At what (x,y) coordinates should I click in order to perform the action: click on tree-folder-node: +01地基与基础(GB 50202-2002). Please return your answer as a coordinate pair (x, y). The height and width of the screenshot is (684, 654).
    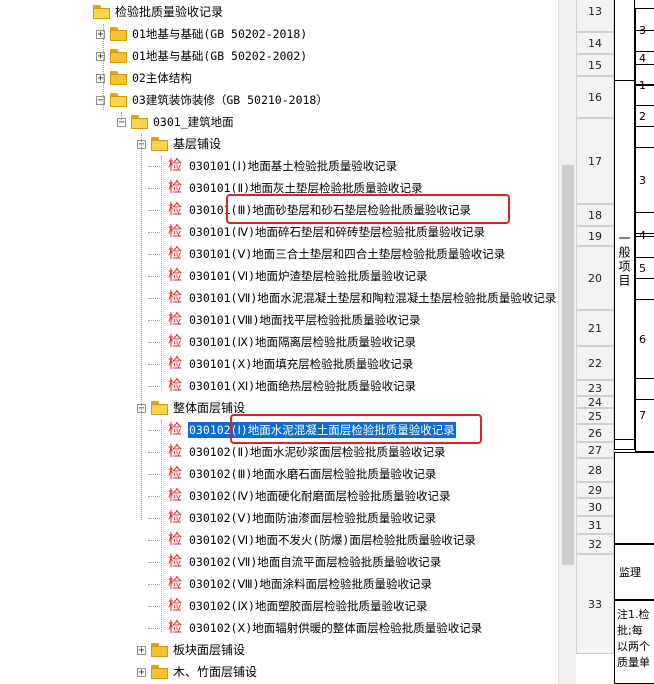
    Looking at the image, I should click on (202, 56).